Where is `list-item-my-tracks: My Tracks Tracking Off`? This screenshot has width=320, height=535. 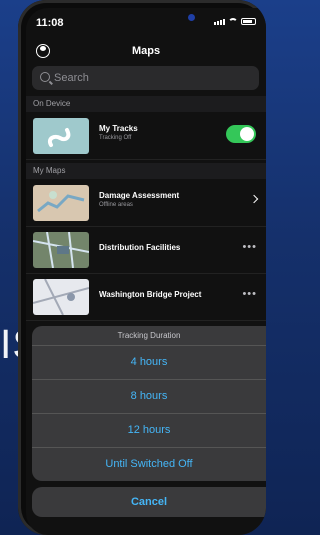 list-item-my-tracks: My Tracks Tracking Off is located at coordinates (146, 136).